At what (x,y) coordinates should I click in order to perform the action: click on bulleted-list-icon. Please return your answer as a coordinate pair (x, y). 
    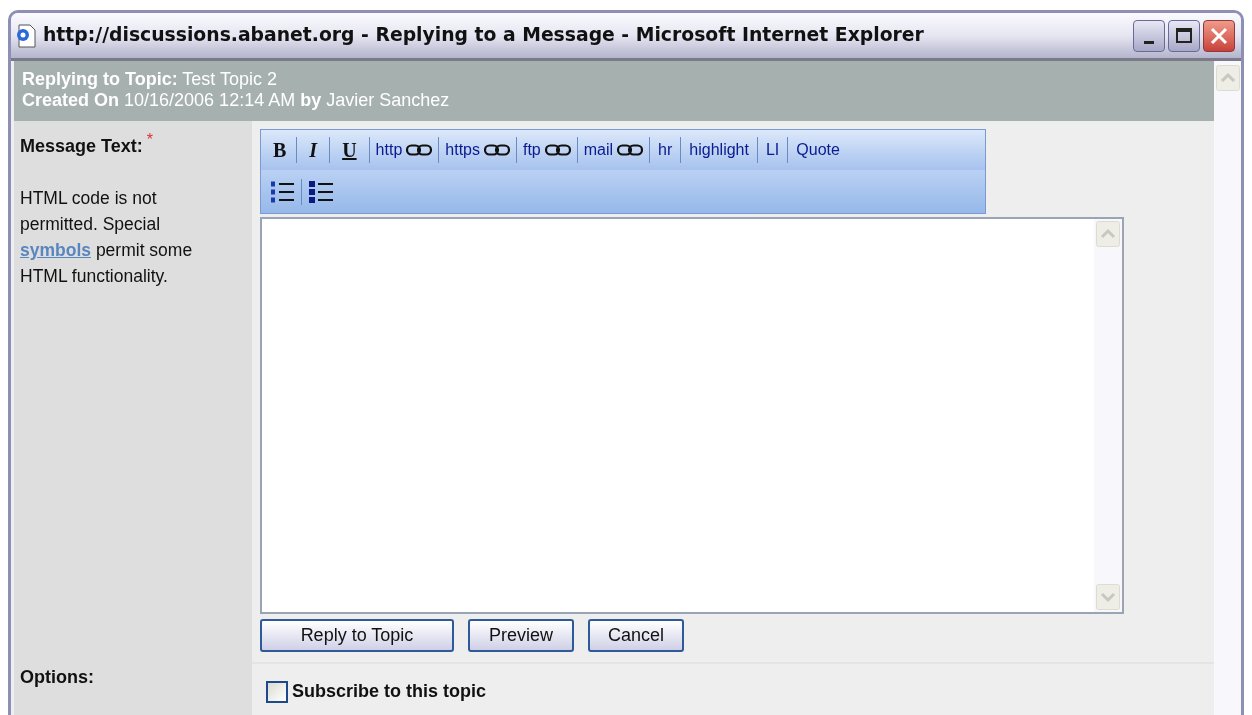
    Looking at the image, I should click on (321, 191).